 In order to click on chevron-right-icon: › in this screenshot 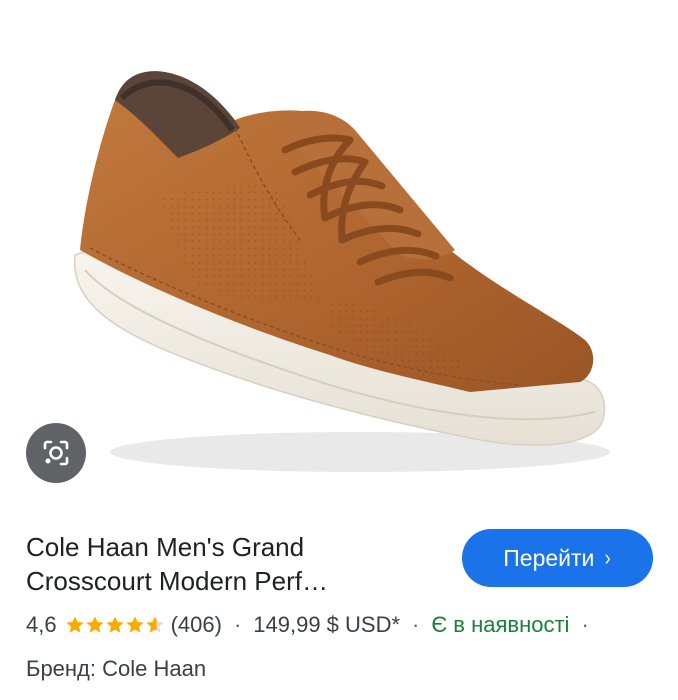, I will do `click(608, 557)`.